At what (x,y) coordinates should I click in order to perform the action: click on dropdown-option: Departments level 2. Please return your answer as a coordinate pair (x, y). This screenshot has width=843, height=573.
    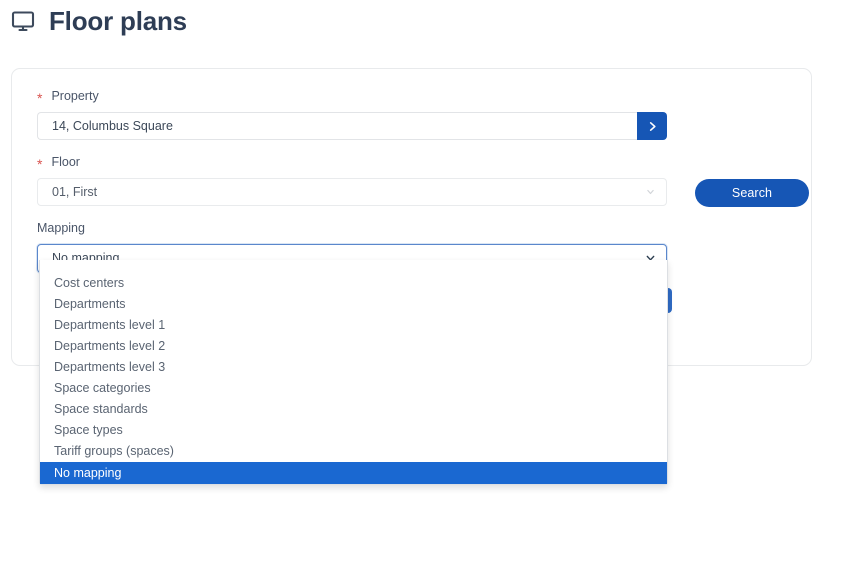
    Looking at the image, I should click on (353, 346).